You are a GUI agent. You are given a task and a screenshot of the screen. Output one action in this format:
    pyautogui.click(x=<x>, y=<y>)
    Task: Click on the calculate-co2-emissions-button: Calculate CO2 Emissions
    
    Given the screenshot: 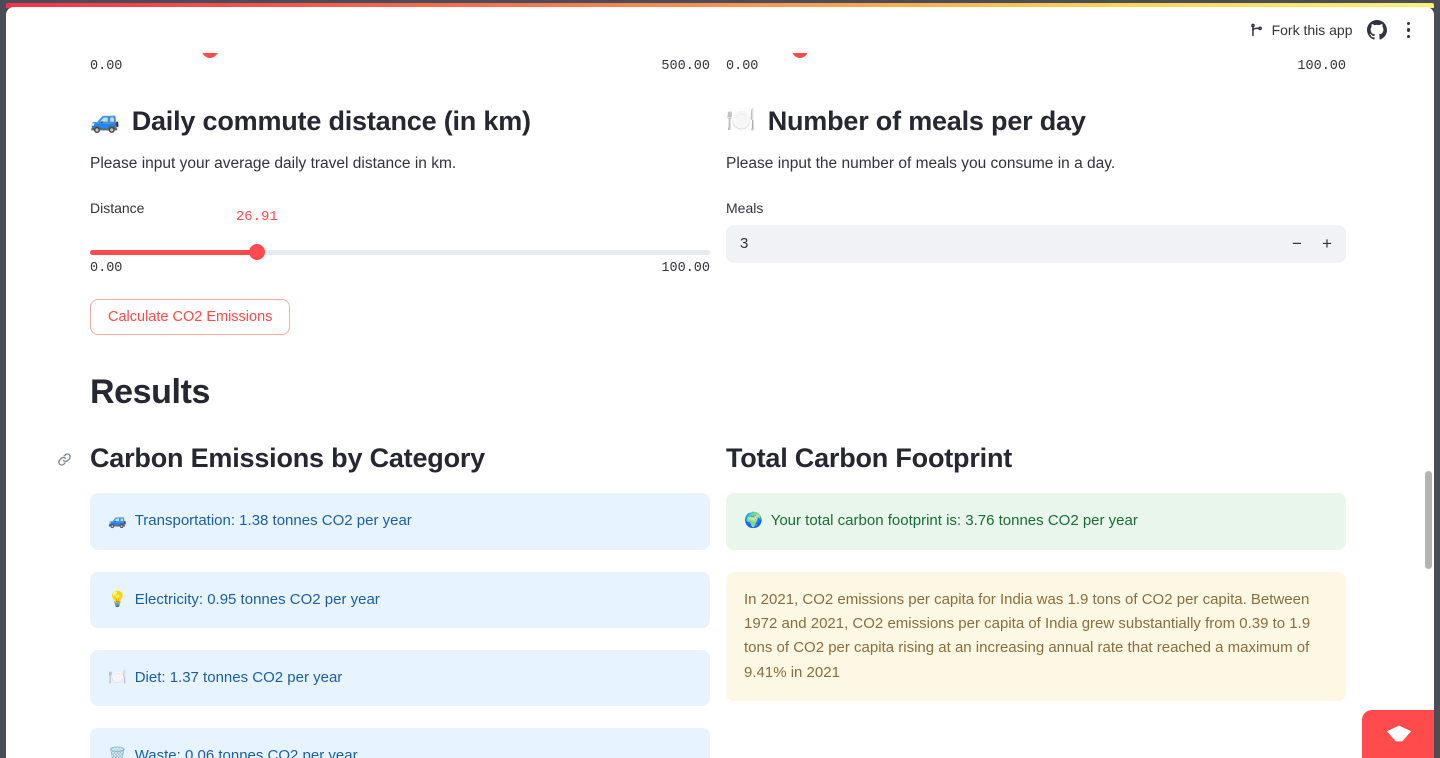 What is the action you would take?
    pyautogui.click(x=190, y=316)
    